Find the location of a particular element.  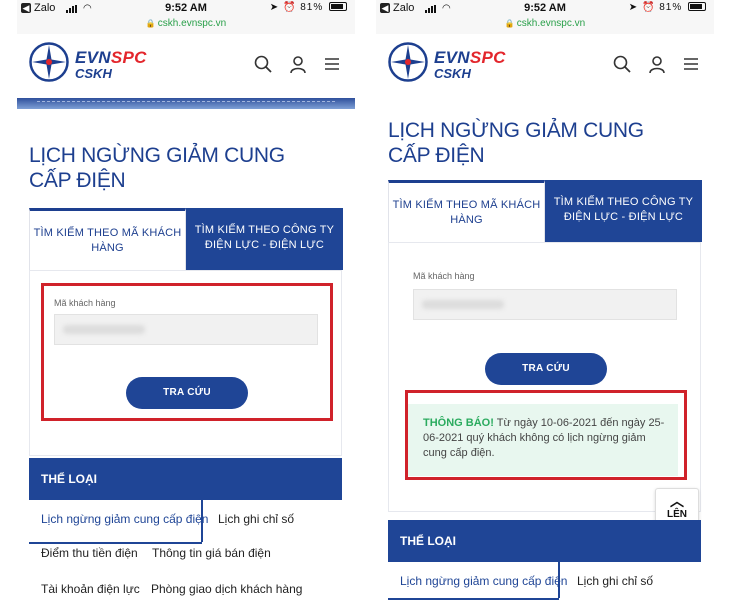

lookup-button: TRA CỨU is located at coordinates (546, 369).